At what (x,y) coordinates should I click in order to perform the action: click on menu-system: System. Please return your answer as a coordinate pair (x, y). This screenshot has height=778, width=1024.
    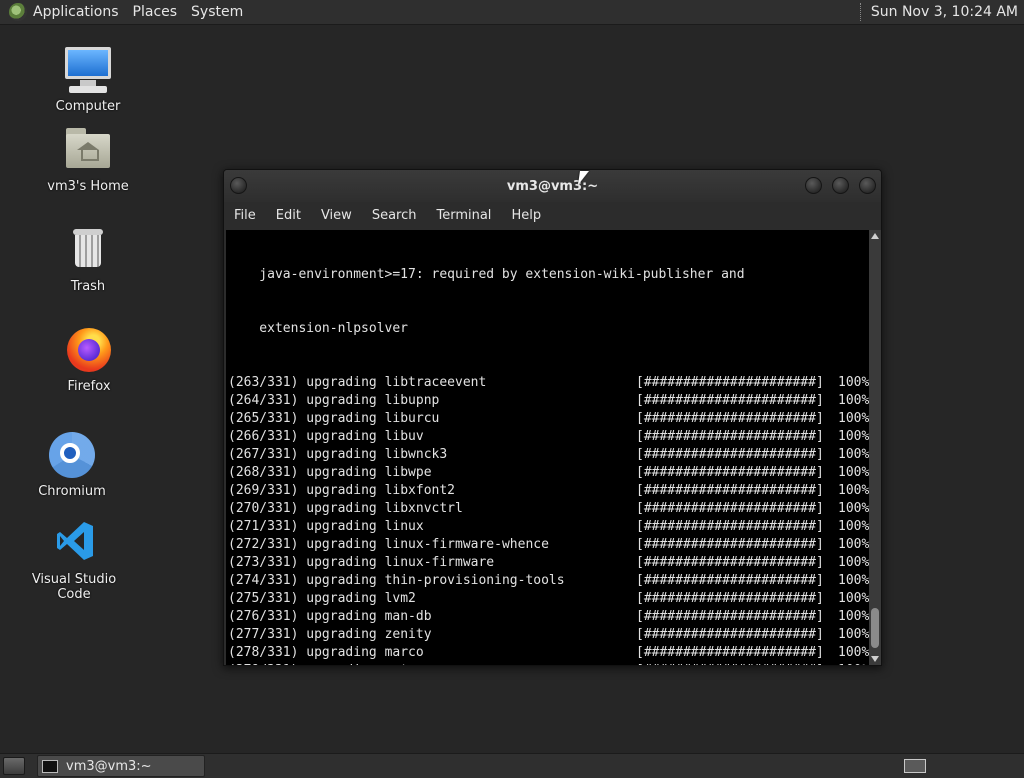
    Looking at the image, I should click on (217, 12).